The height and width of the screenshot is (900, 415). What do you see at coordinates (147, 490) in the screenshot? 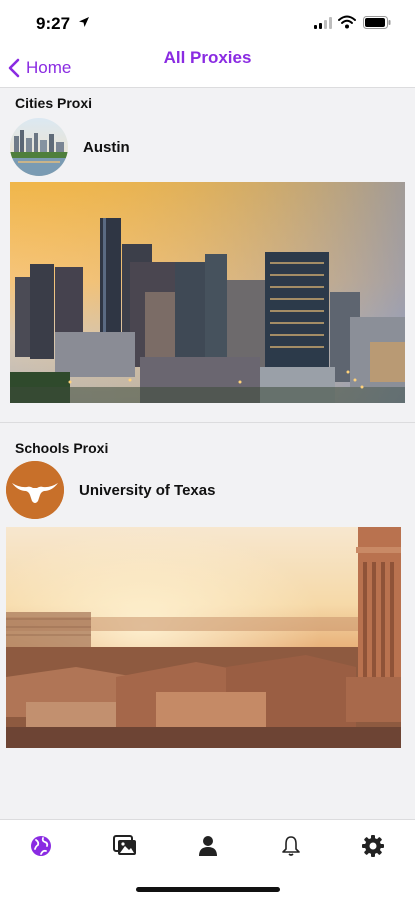
I see `proxi-name-university-of-texas: University of Texas` at bounding box center [147, 490].